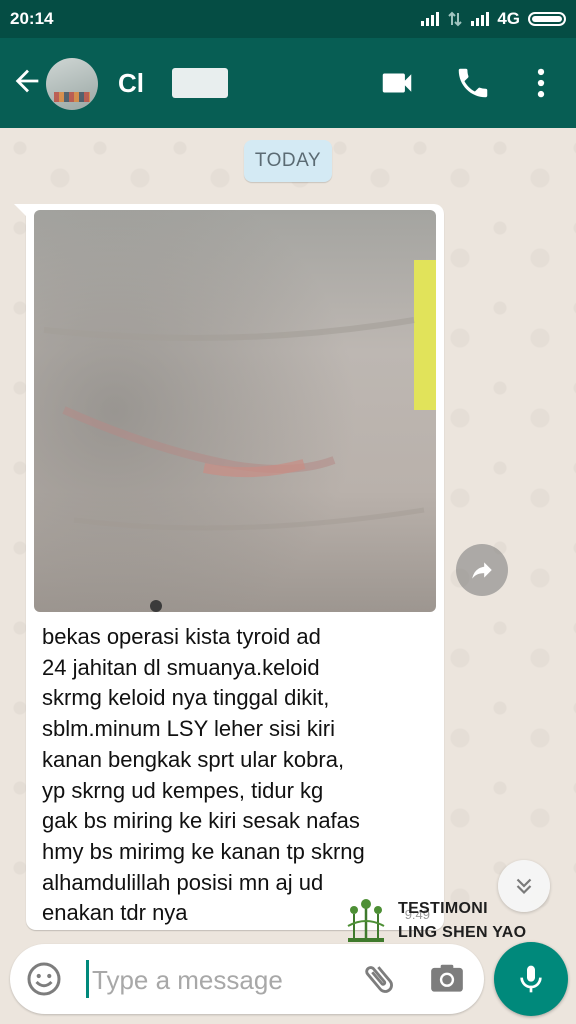  What do you see at coordinates (32, 18) in the screenshot?
I see `status-time: 20:14` at bounding box center [32, 18].